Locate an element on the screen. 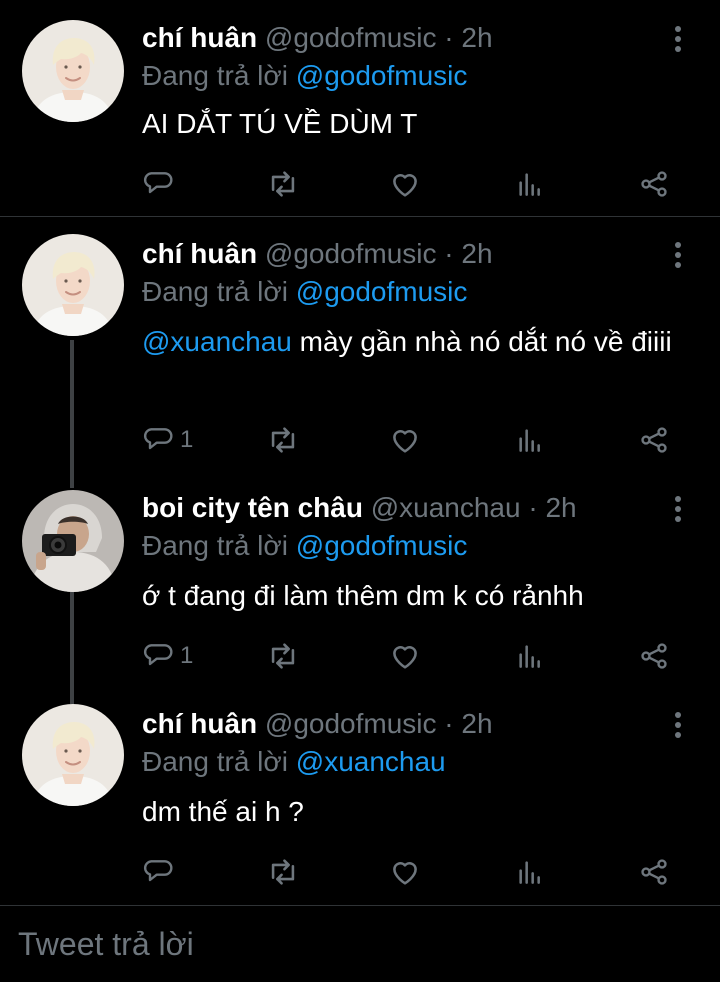 The image size is (720, 982). user-handle: @xuanchau is located at coordinates (446, 507).